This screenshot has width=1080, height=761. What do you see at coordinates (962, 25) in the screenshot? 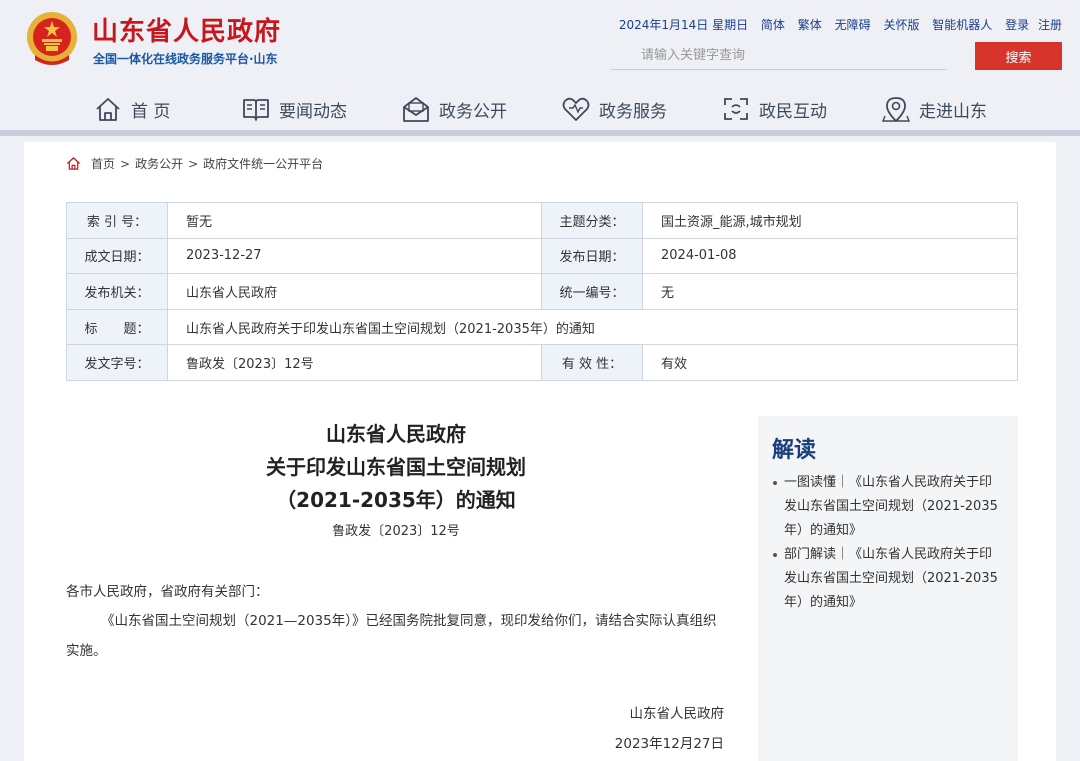
I see `link-chatbot: 智能机器人` at bounding box center [962, 25].